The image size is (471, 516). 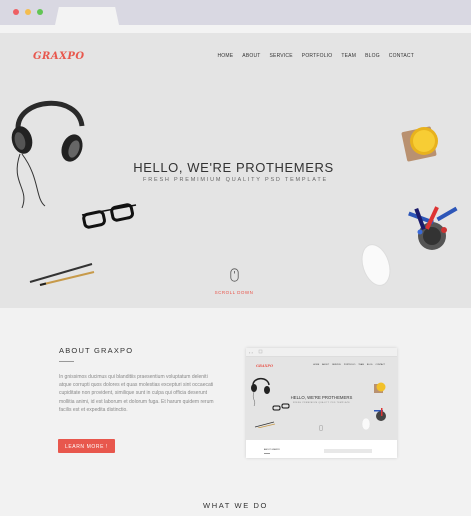 I want to click on pencils-image, so click(x=62, y=274).